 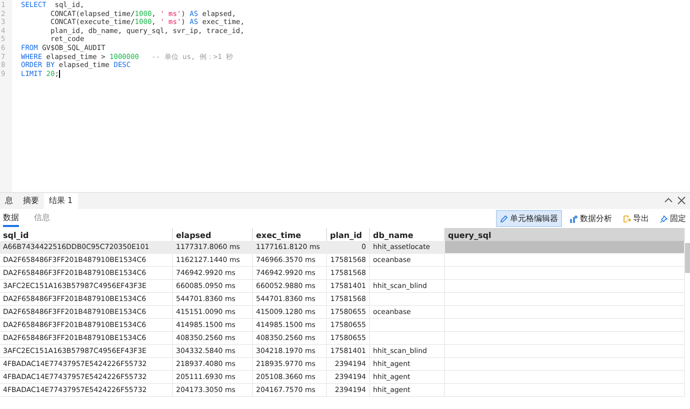 I want to click on toolbar-button: 固定, so click(x=673, y=218).